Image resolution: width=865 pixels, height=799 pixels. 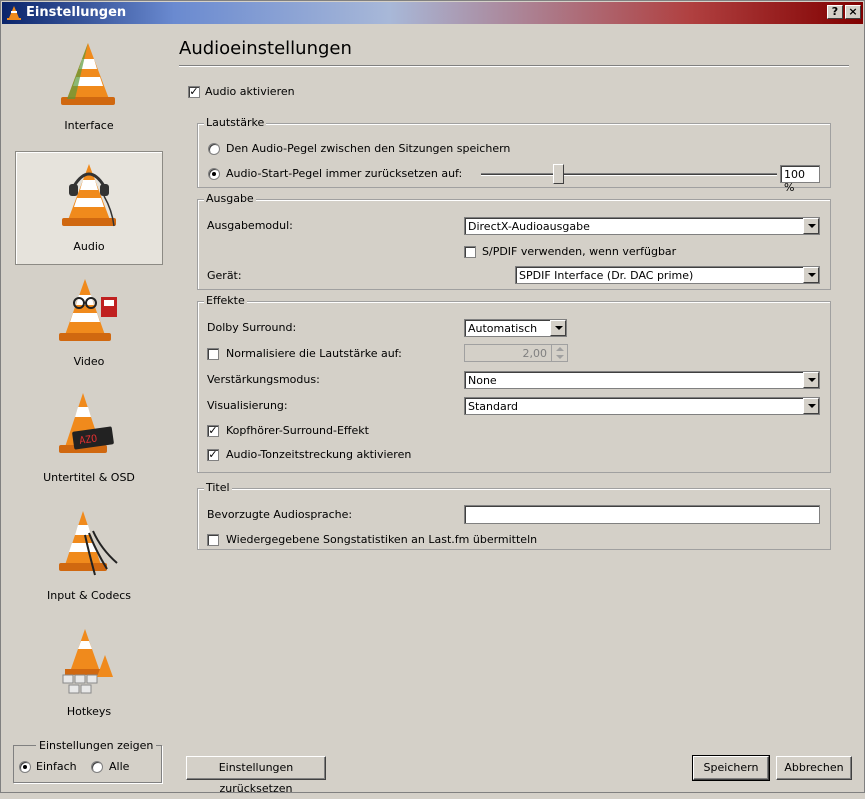 What do you see at coordinates (224, 275) in the screenshot?
I see `device-label: Gerät:` at bounding box center [224, 275].